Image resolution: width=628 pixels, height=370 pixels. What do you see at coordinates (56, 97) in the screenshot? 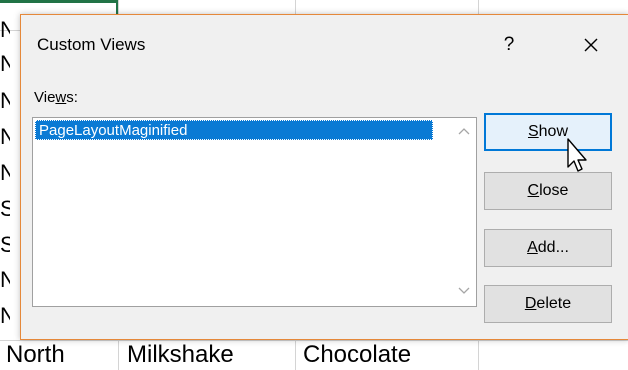
I see `views-label: Views:` at bounding box center [56, 97].